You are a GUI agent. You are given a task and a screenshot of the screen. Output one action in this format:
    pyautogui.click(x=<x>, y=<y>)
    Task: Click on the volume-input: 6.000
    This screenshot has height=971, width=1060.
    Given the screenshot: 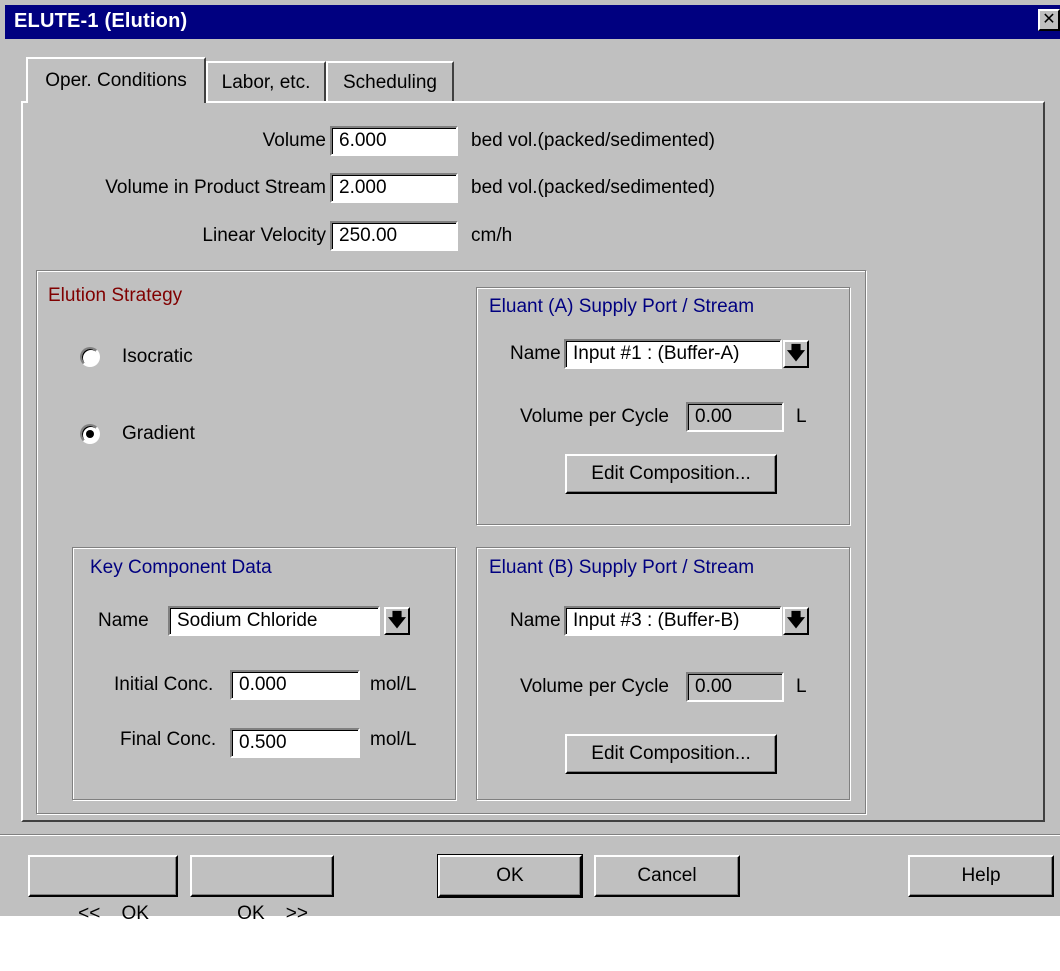 What is the action you would take?
    pyautogui.click(x=394, y=141)
    